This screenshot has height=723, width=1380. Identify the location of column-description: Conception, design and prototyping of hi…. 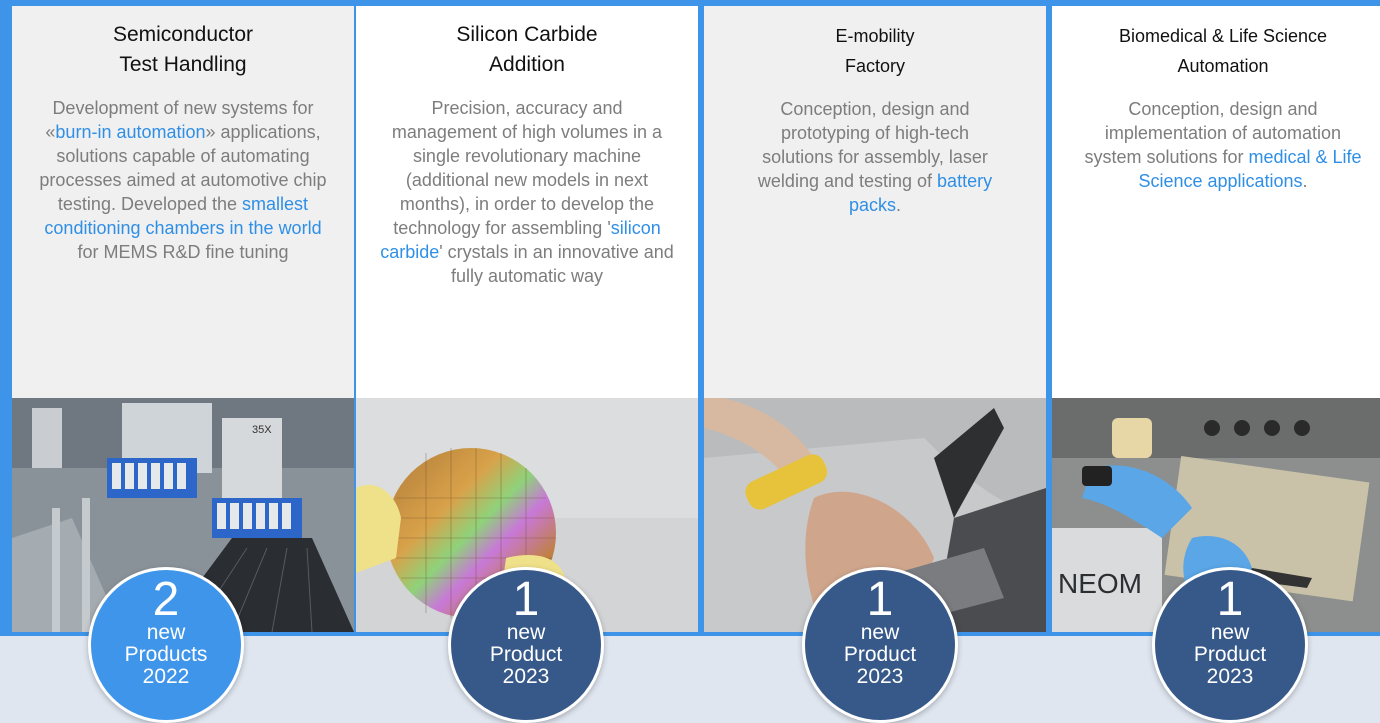
(875, 157).